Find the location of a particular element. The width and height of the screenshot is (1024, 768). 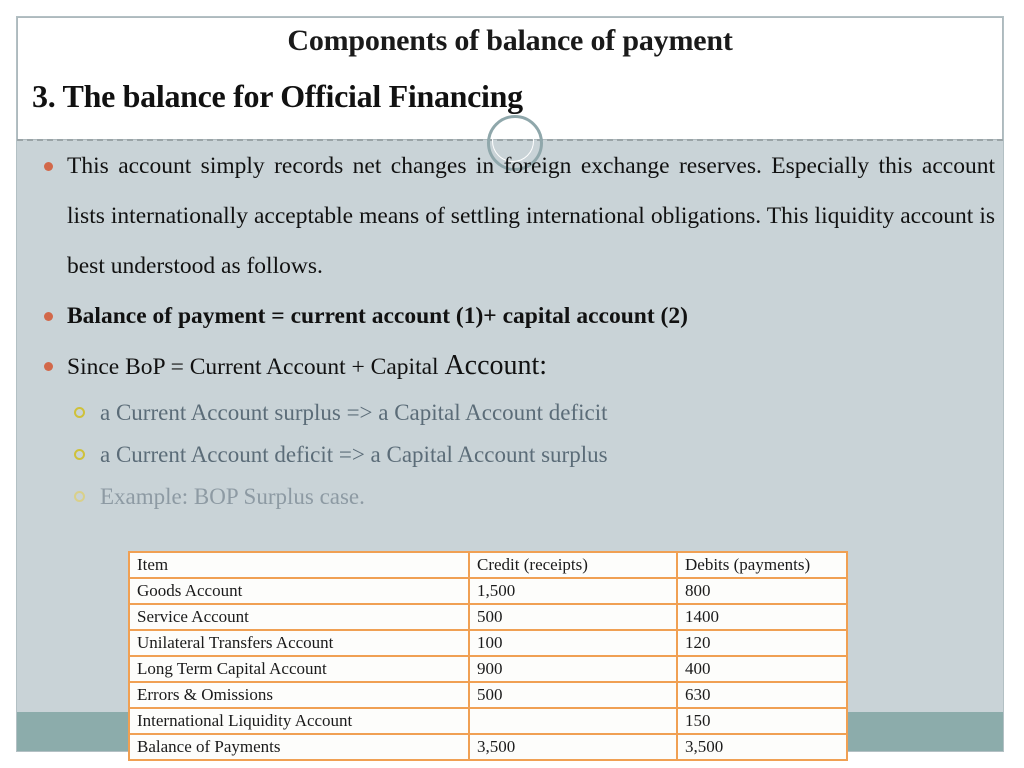

table-cell: Unilateral Transfers Account is located at coordinates (299, 643).